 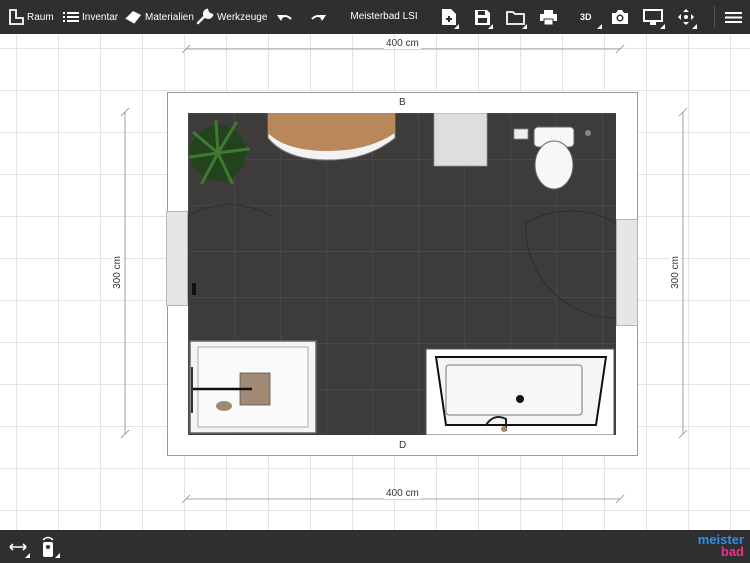 I want to click on list-icon, so click(x=71, y=17).